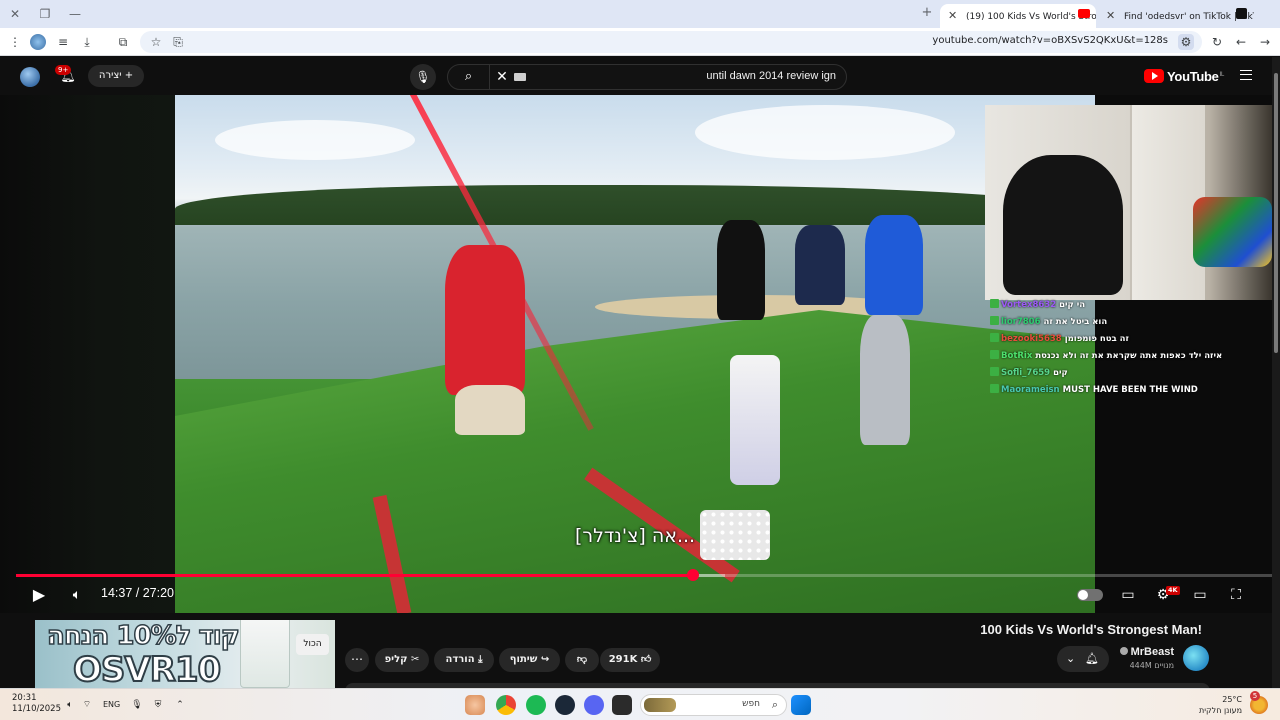  Describe the element at coordinates (38, 42) in the screenshot. I see `profile-avatar-icon` at that location.